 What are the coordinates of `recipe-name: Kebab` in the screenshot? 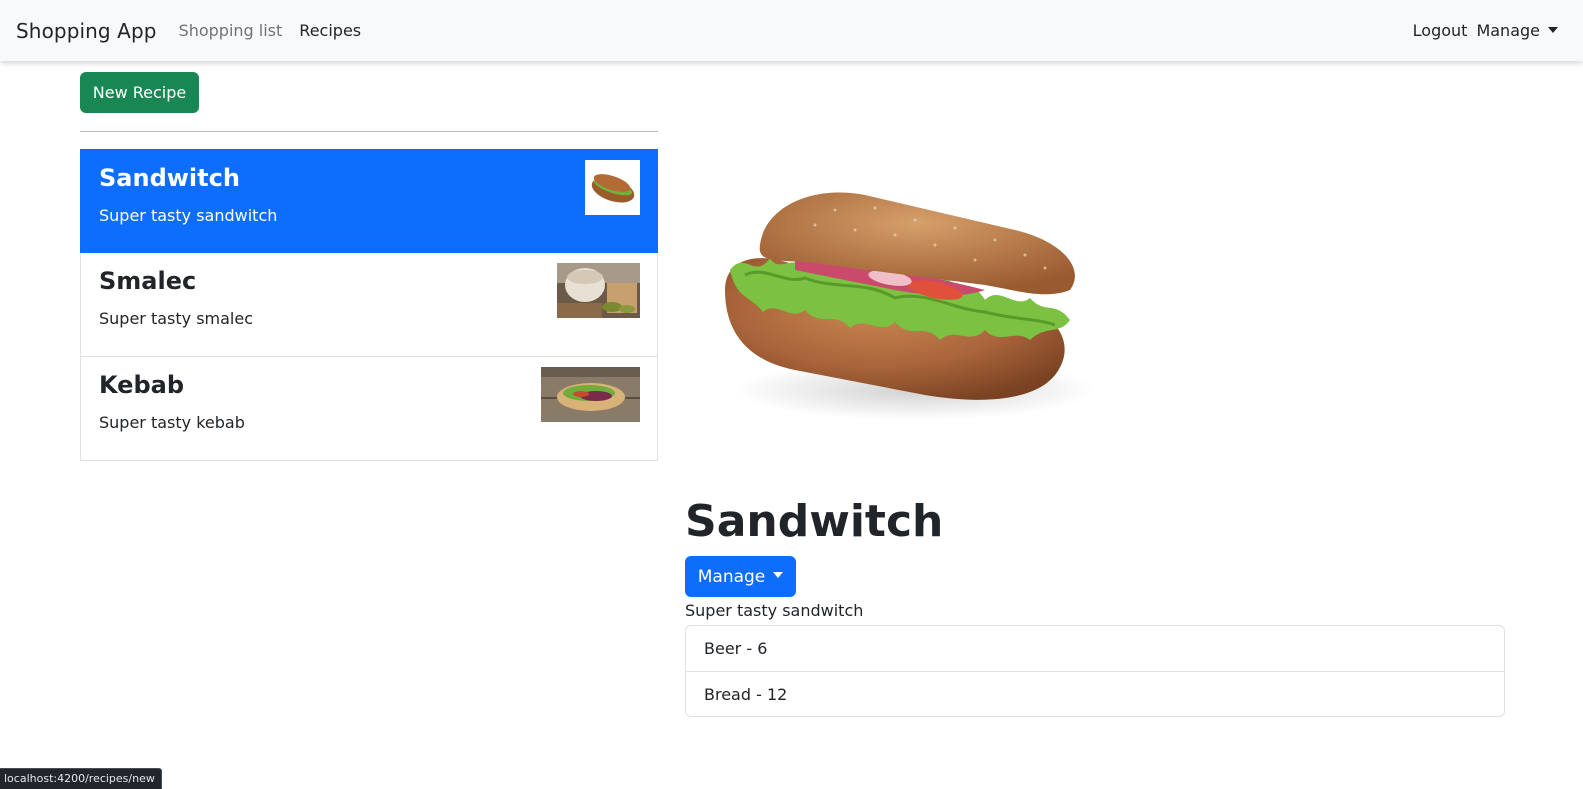 It's located at (142, 385).